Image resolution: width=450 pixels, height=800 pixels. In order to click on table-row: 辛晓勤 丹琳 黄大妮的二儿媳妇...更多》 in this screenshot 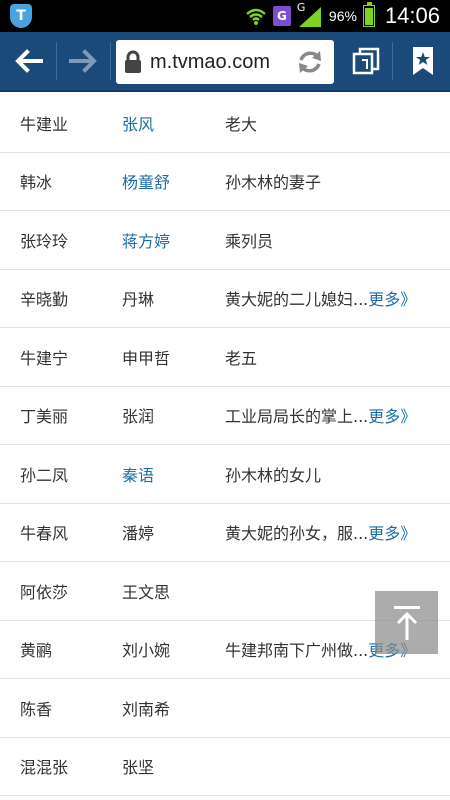, I will do `click(225, 299)`.